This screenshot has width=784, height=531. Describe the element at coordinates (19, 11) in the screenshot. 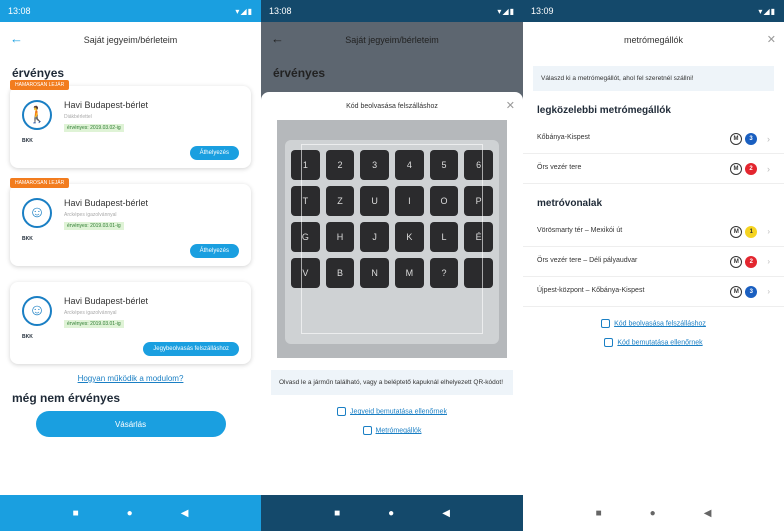

I see `status-time: 13:08` at that location.